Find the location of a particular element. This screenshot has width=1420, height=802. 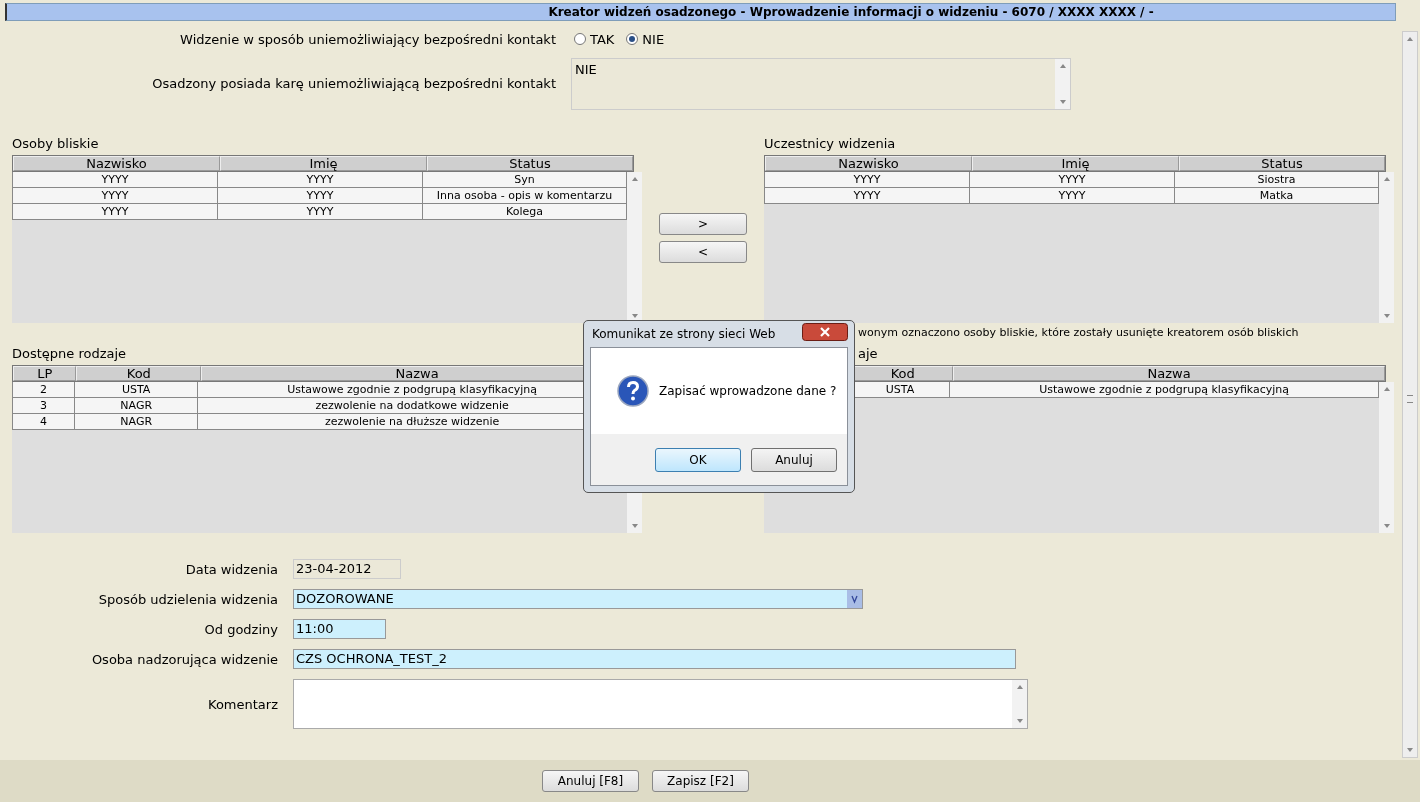

comment-field is located at coordinates (660, 704).